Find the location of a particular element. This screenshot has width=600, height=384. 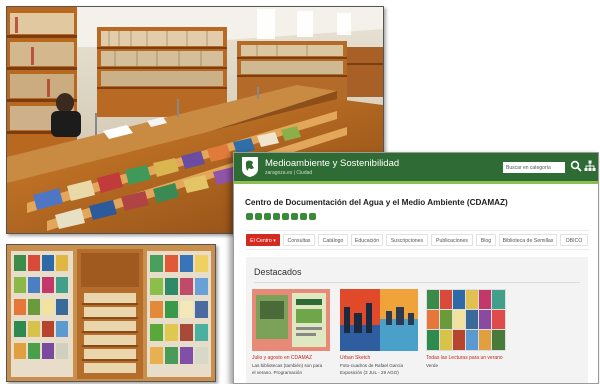

section-divider is located at coordinates (417, 282).